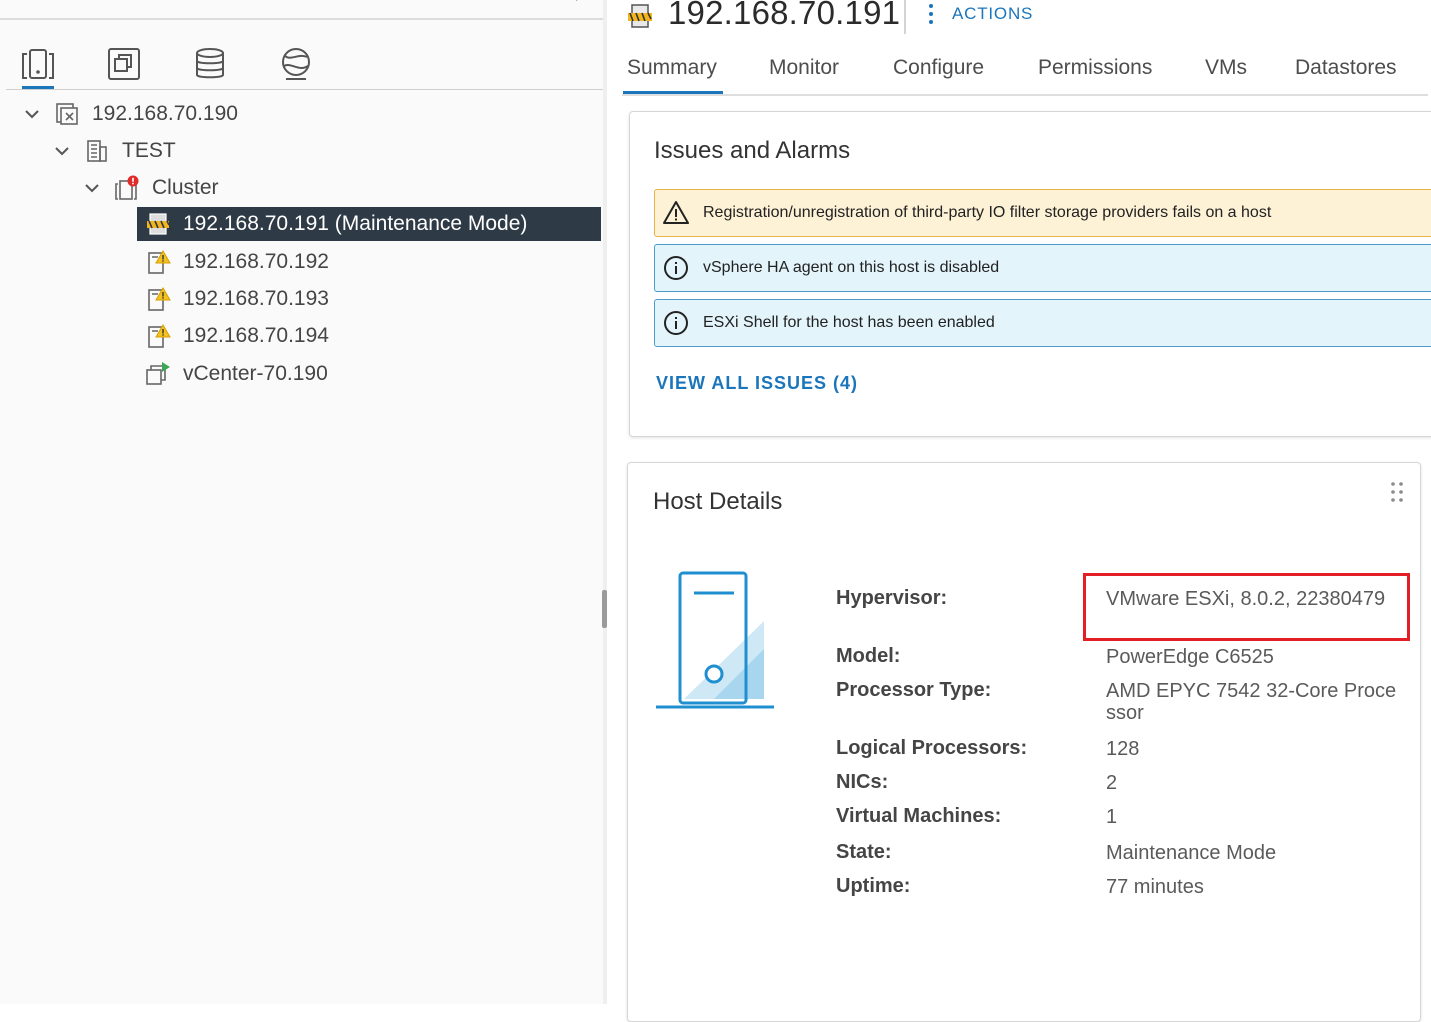 This screenshot has height=1022, width=1431. What do you see at coordinates (919, 816) in the screenshot?
I see `detail-label-virtual-machines: Virtual Machines:` at bounding box center [919, 816].